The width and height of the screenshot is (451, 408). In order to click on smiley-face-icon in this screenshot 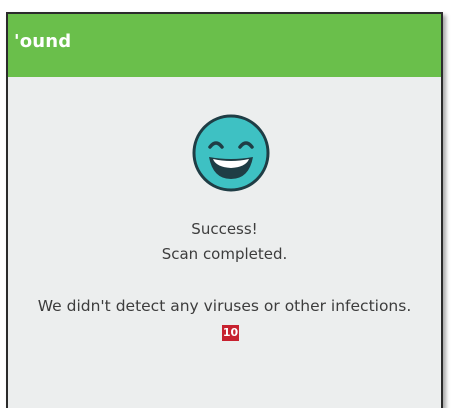, I will do `click(231, 153)`.